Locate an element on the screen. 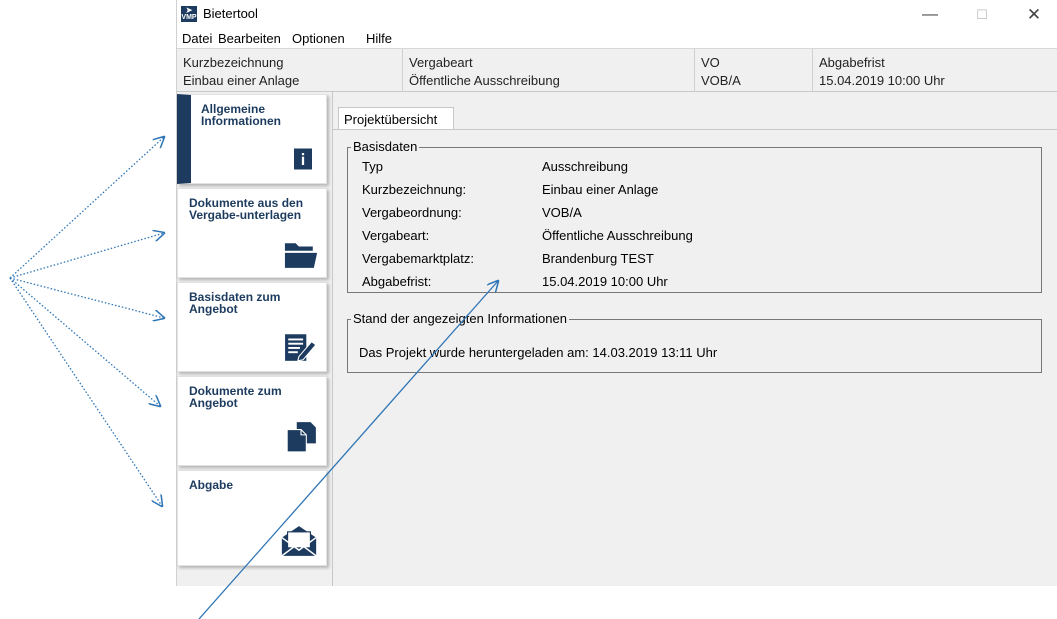 The image size is (1057, 619). info-icon is located at coordinates (303, 159).